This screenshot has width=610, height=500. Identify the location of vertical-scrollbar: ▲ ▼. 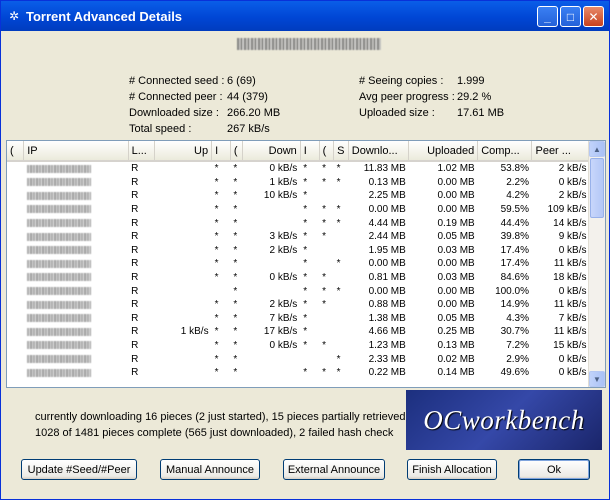
(596, 264).